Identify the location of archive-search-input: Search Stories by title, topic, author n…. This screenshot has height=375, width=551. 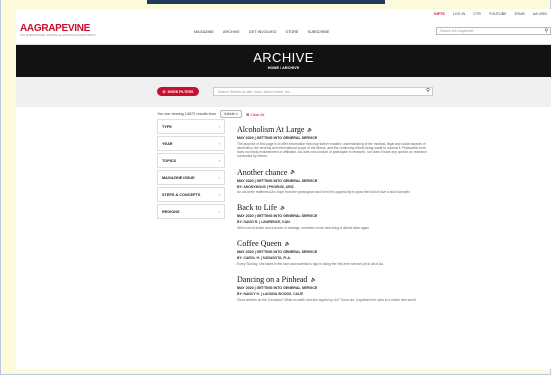
(323, 91).